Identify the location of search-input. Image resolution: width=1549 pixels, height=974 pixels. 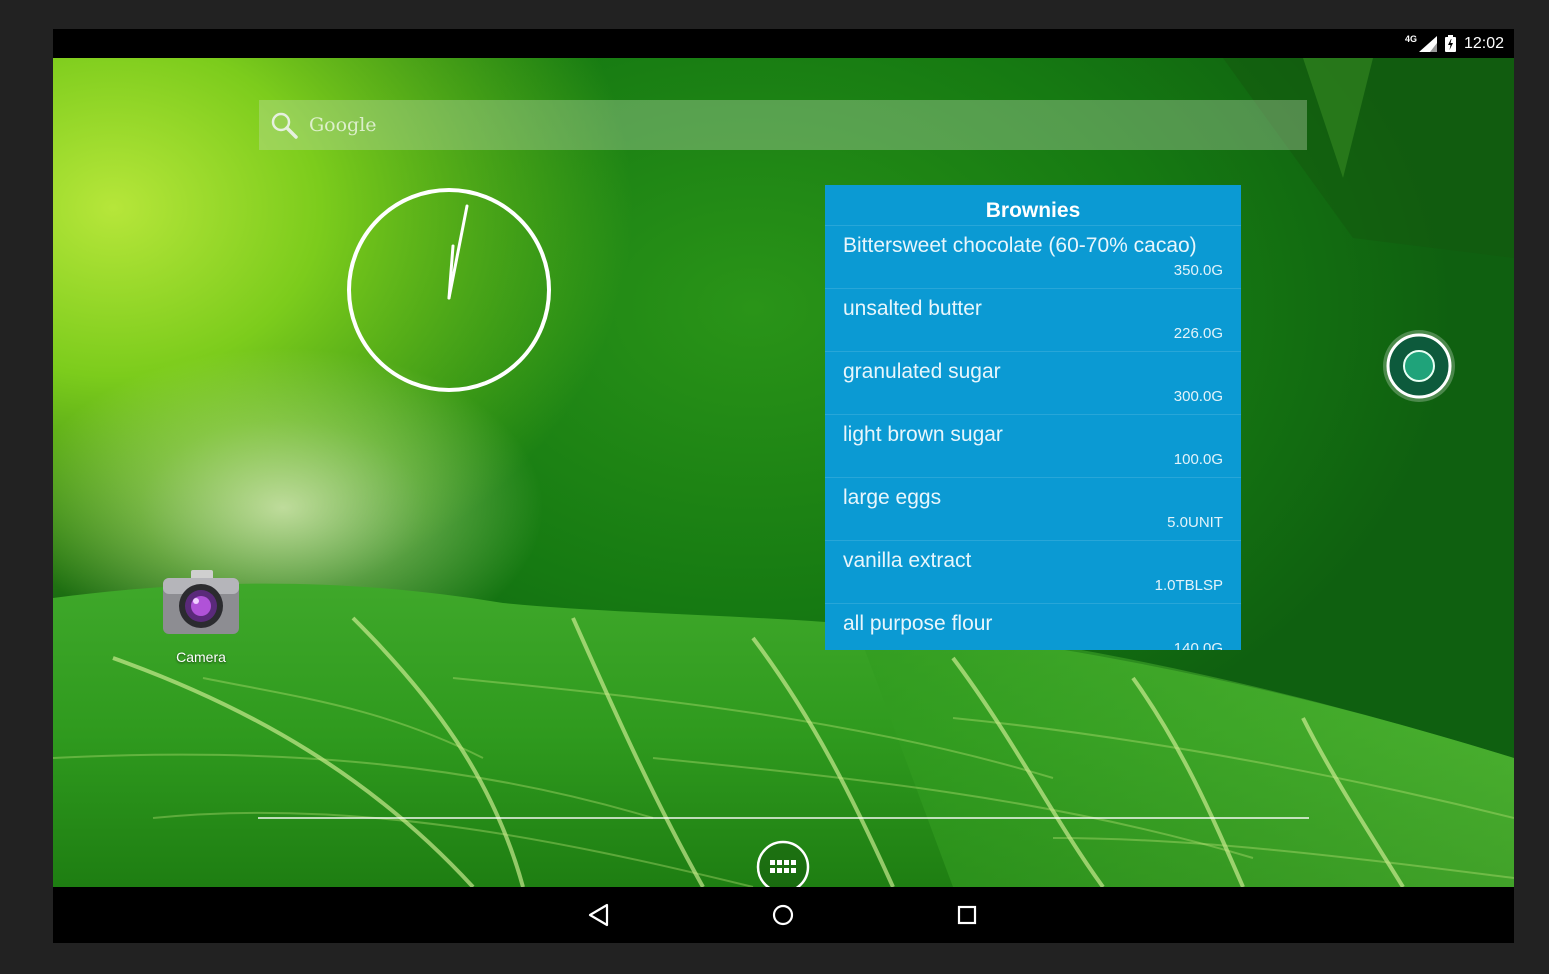
(759, 125).